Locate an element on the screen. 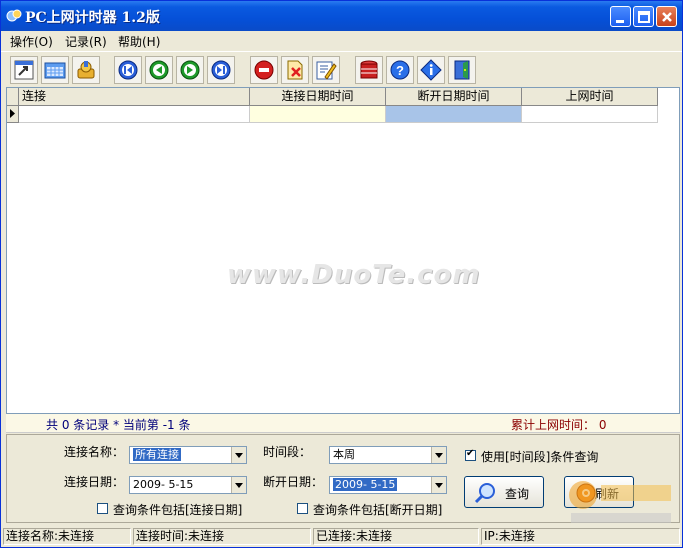 This screenshot has width=683, height=548. close-button is located at coordinates (666, 16).